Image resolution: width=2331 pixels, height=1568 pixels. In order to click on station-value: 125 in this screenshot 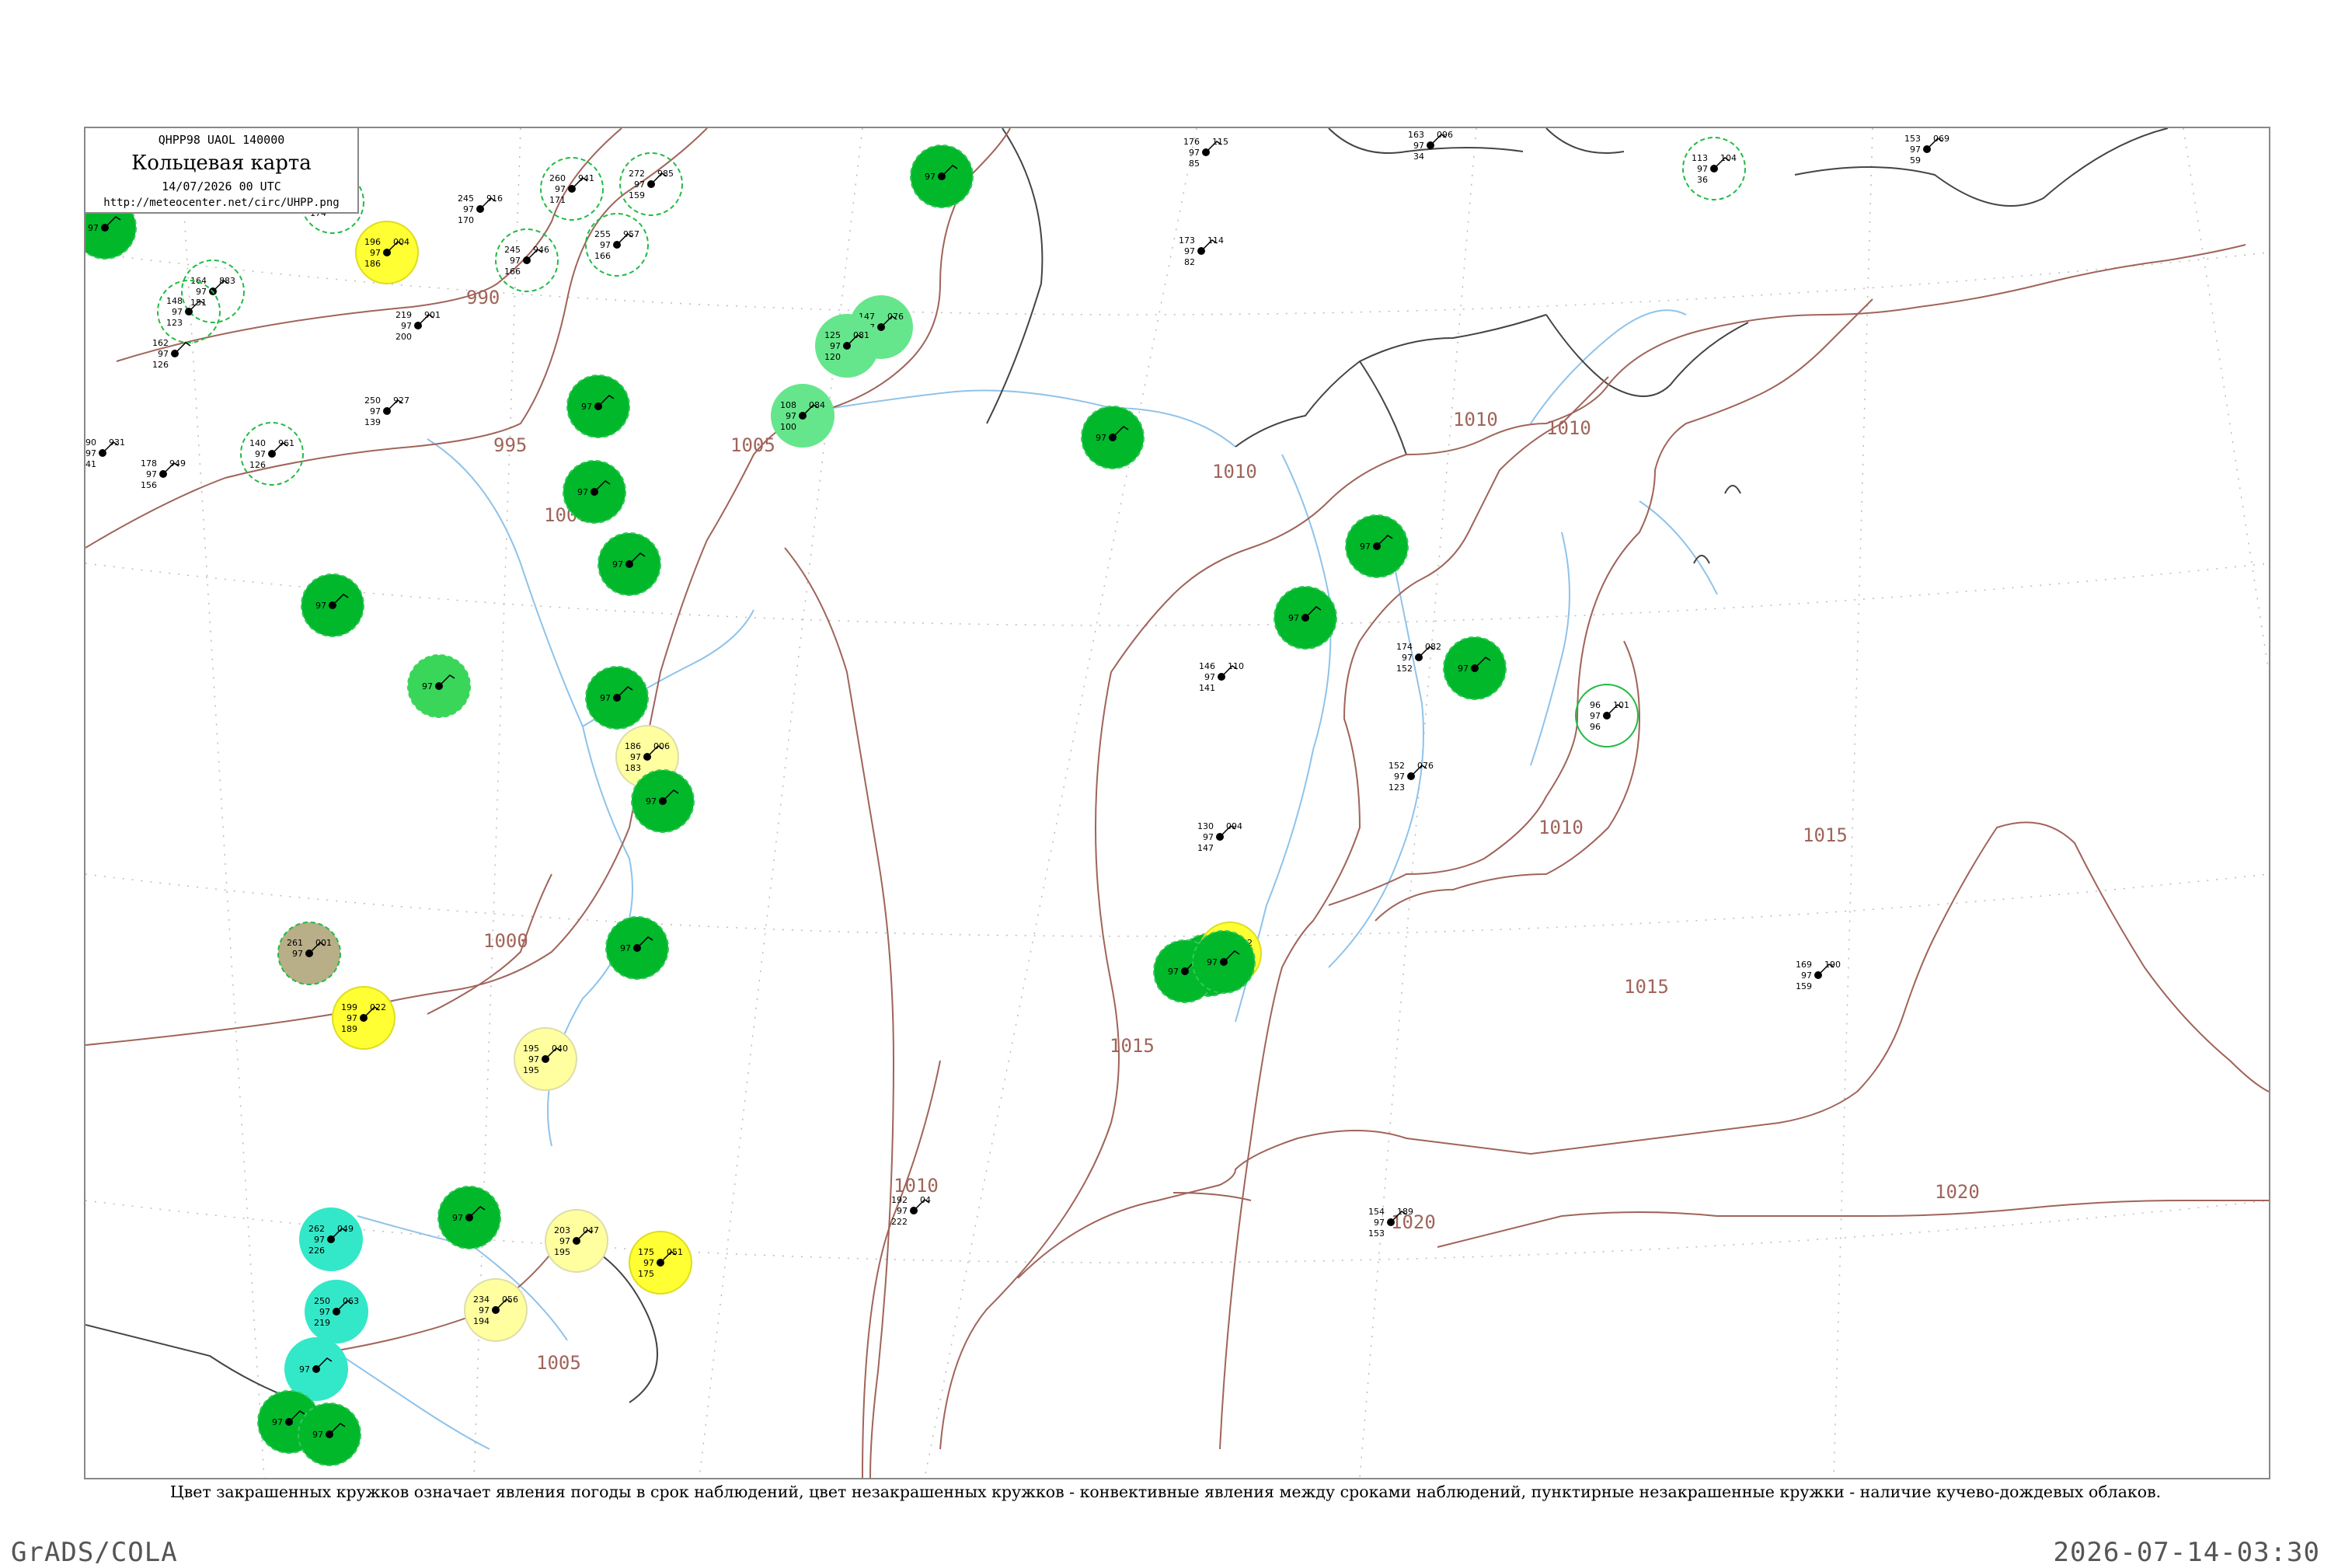, I will do `click(832, 335)`.